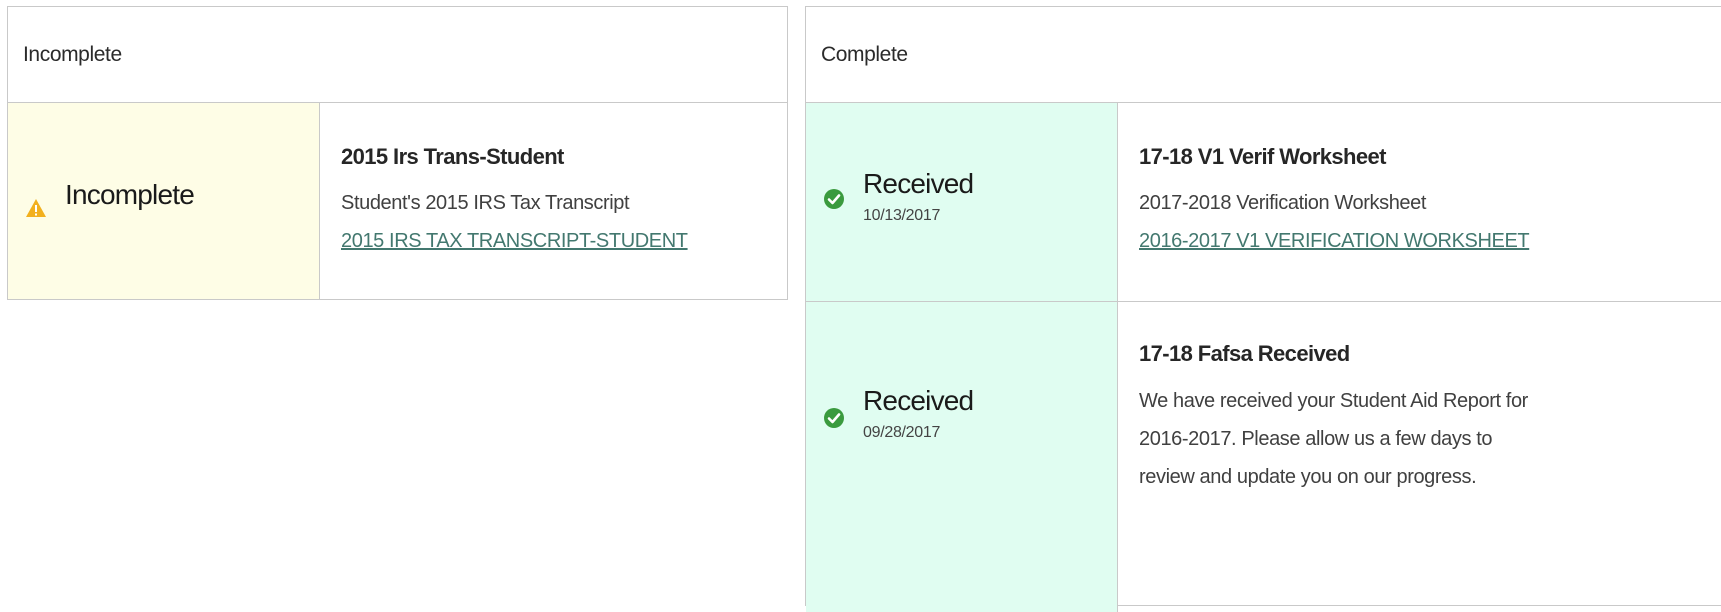 Image resolution: width=1721 pixels, height=612 pixels. Describe the element at coordinates (514, 241) in the screenshot. I see `document-link: 2015 IRS TAX TRANSCRIPT-STUDENT` at that location.